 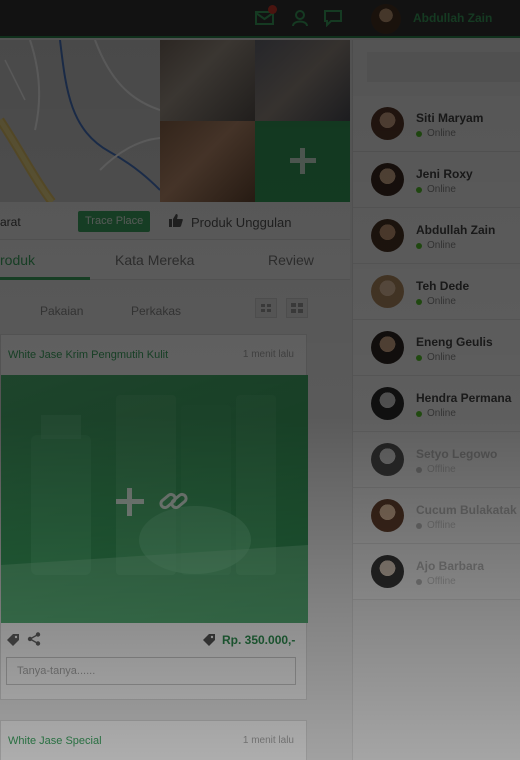 I want to click on user-name: Jeni Roxy, so click(x=444, y=174).